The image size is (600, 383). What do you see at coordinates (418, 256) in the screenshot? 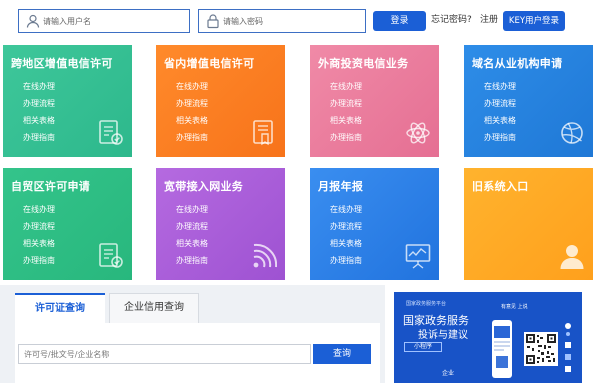
I see `chart-board-icon` at bounding box center [418, 256].